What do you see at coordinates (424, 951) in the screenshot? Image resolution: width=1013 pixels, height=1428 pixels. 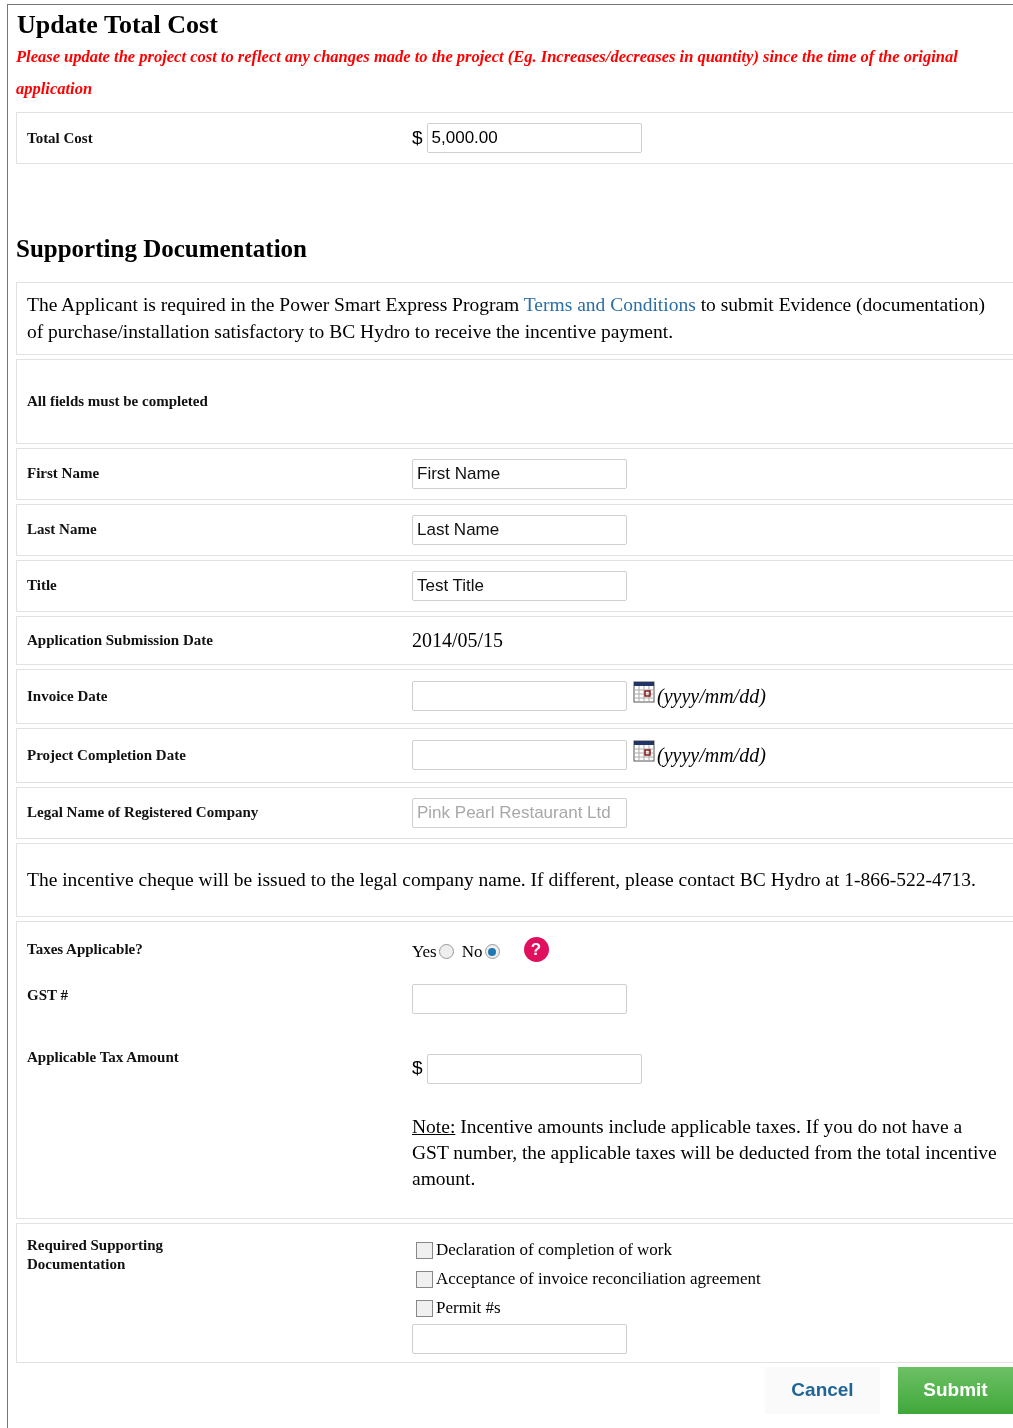 I see `option-label: Yes` at bounding box center [424, 951].